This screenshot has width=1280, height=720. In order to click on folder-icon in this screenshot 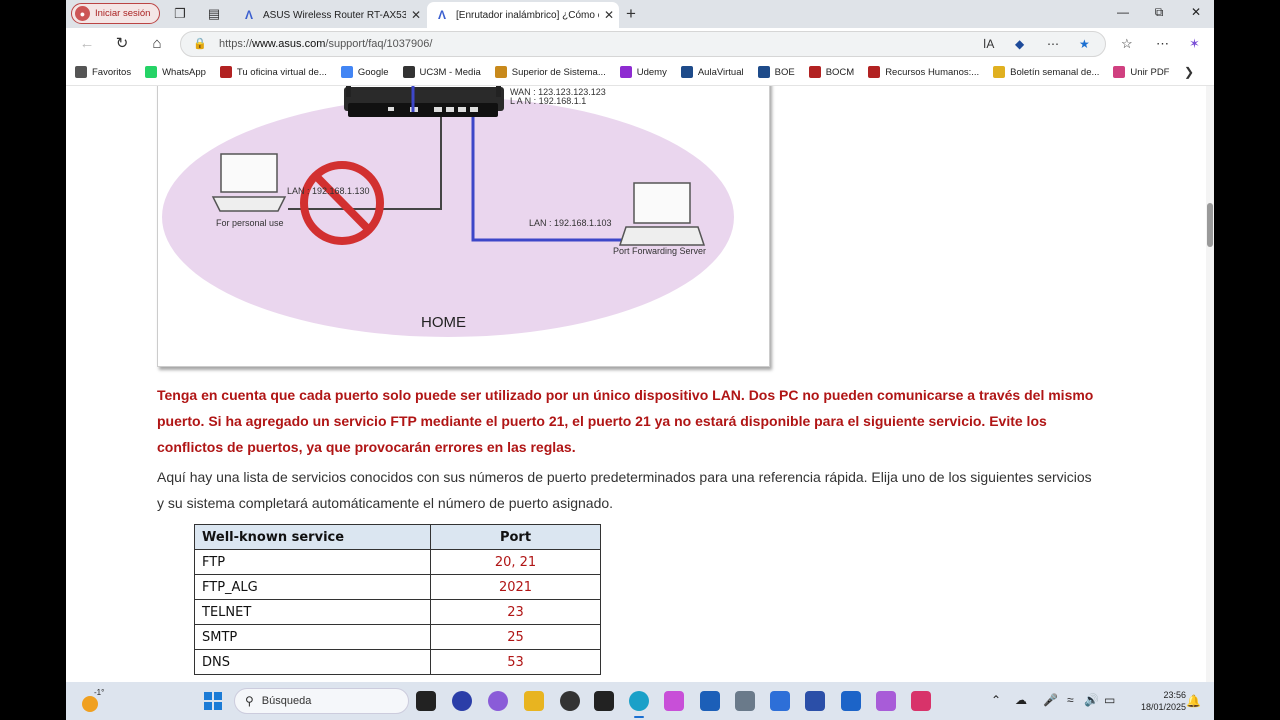, I will do `click(81, 72)`.